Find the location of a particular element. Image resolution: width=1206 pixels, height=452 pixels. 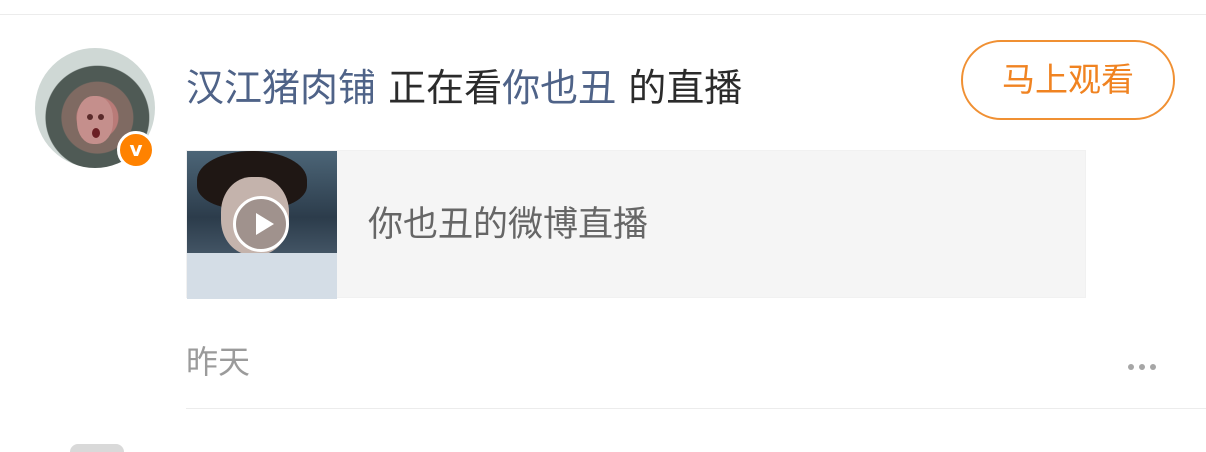

top-divider is located at coordinates (603, 14).